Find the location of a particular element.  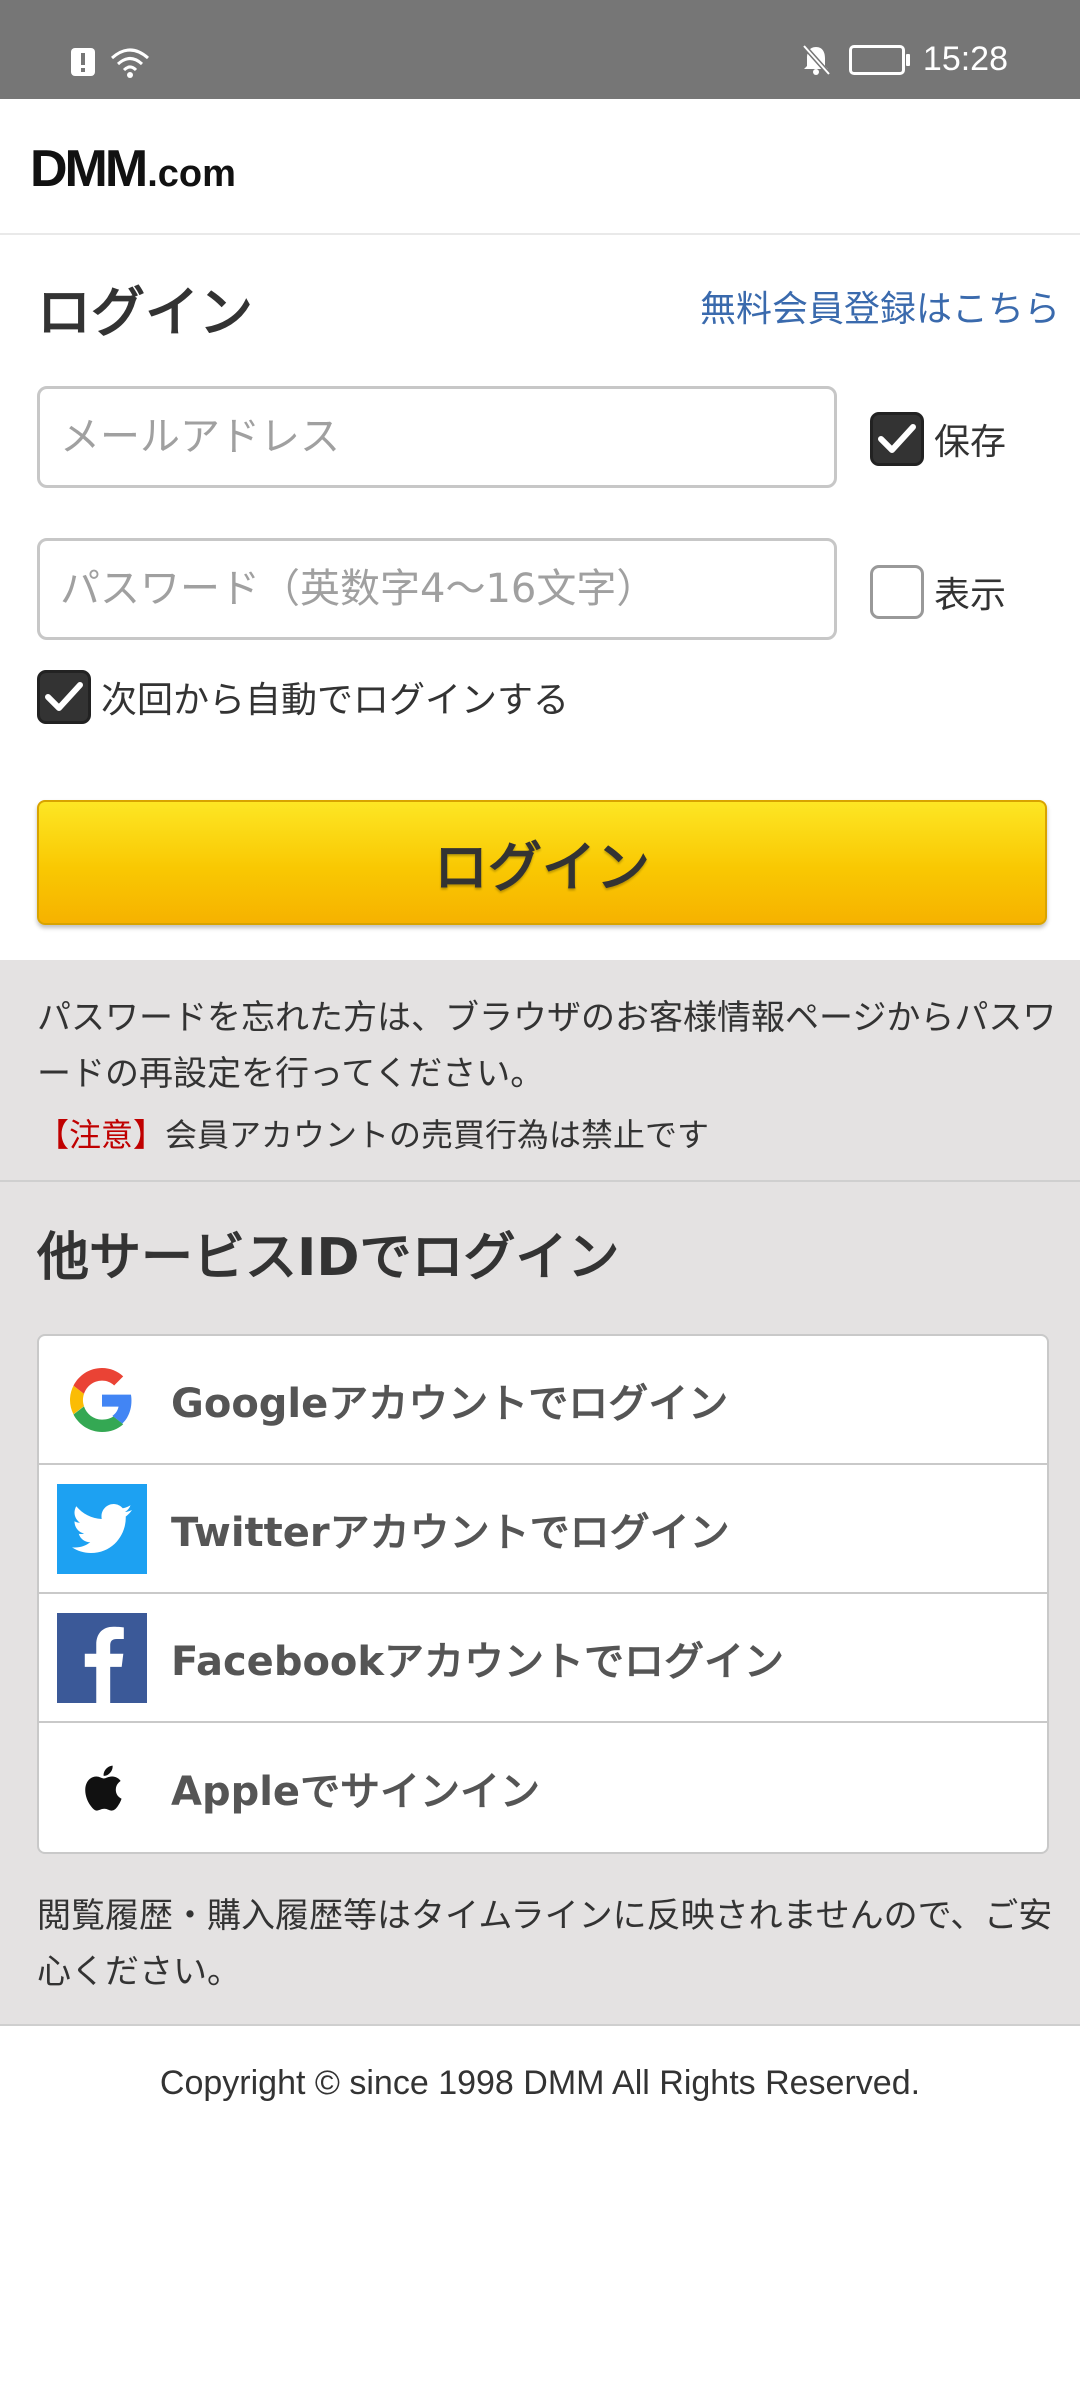

login-title: ログイン is located at coordinates (145, 312).